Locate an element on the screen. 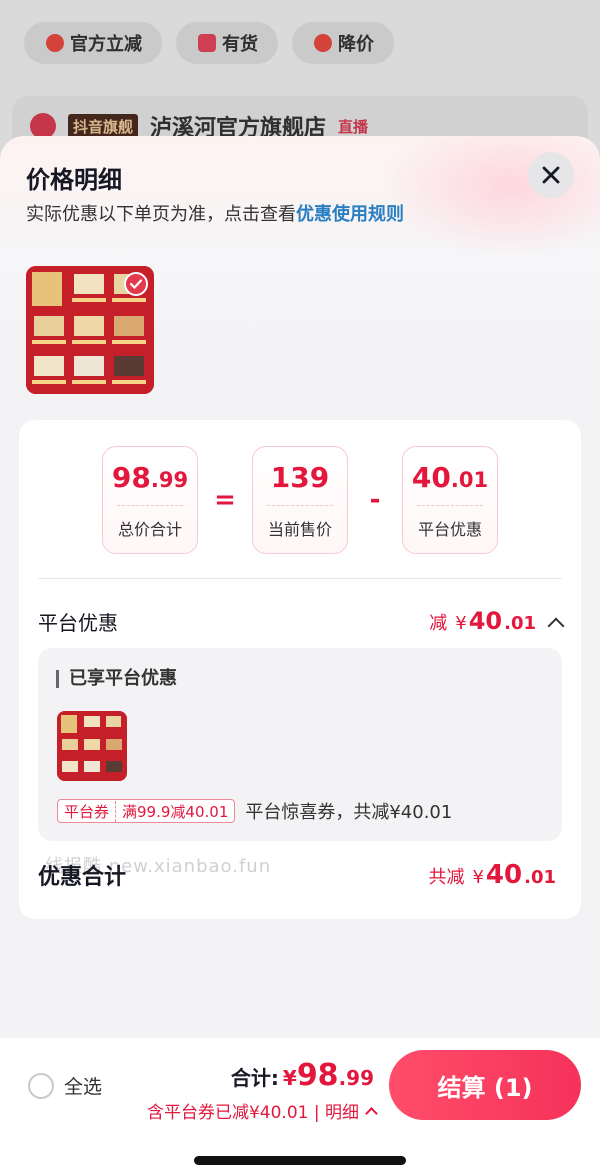 This screenshot has height=1175, width=600. current-price-int: 139 is located at coordinates (300, 477).